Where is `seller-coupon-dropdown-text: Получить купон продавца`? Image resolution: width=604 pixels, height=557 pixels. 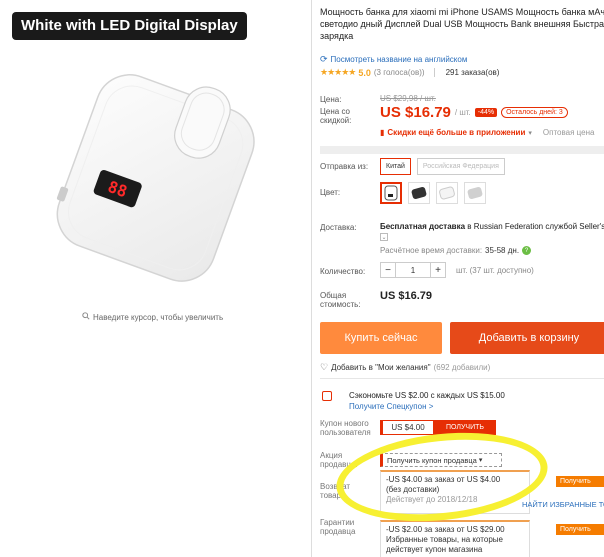
seller-coupon-dropdown-text: Получить купон продавца is located at coordinates (432, 460).